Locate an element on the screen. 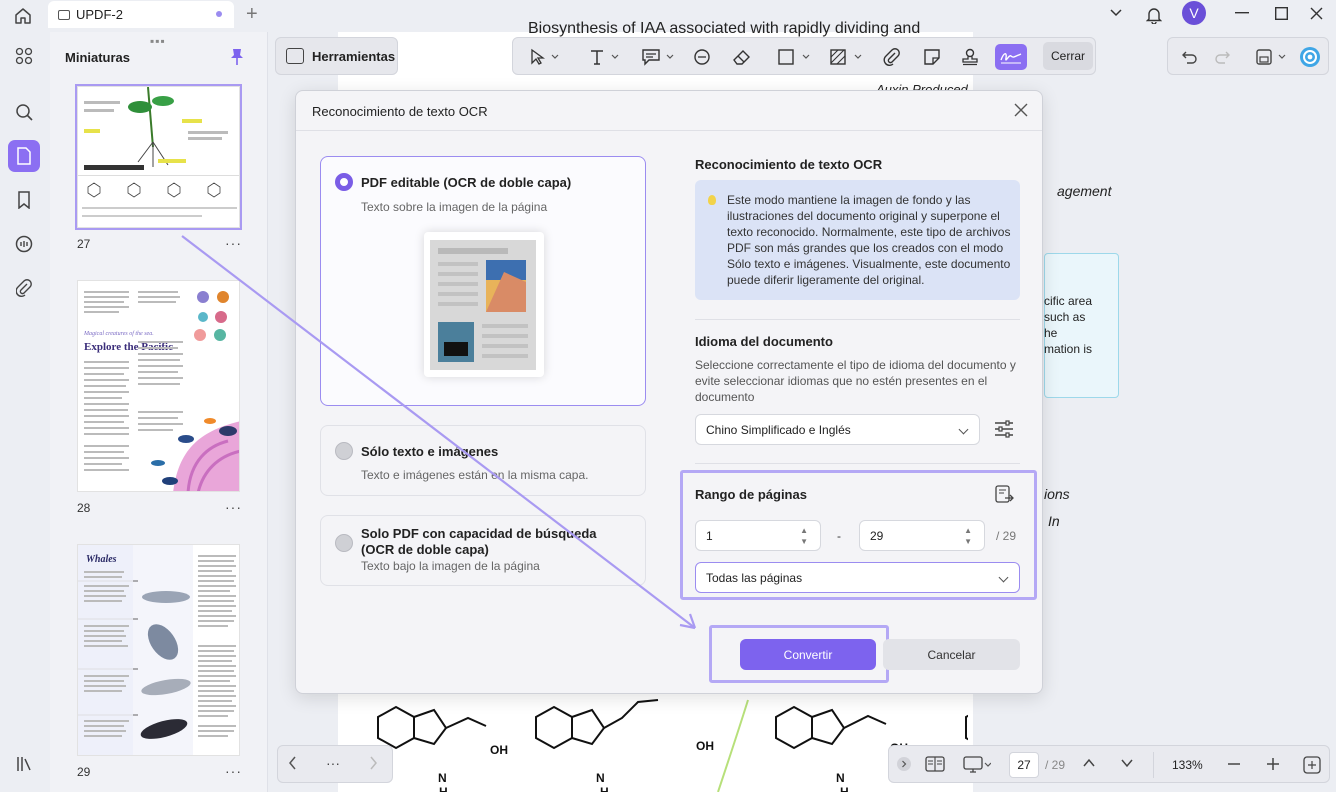  radio-editable-pdf is located at coordinates (344, 182).